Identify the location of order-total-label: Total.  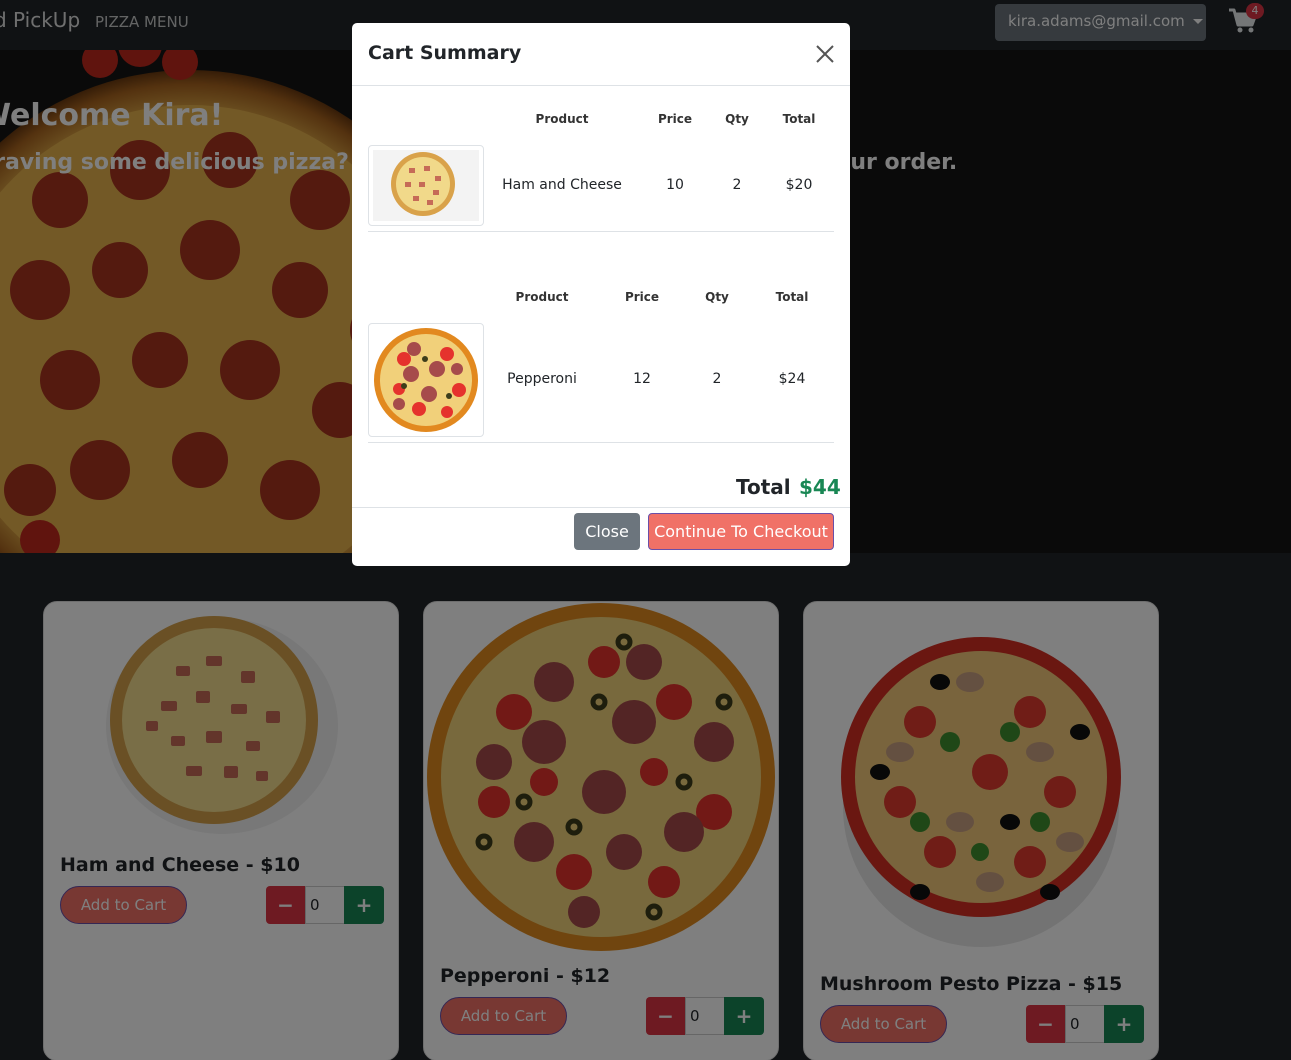
(763, 487).